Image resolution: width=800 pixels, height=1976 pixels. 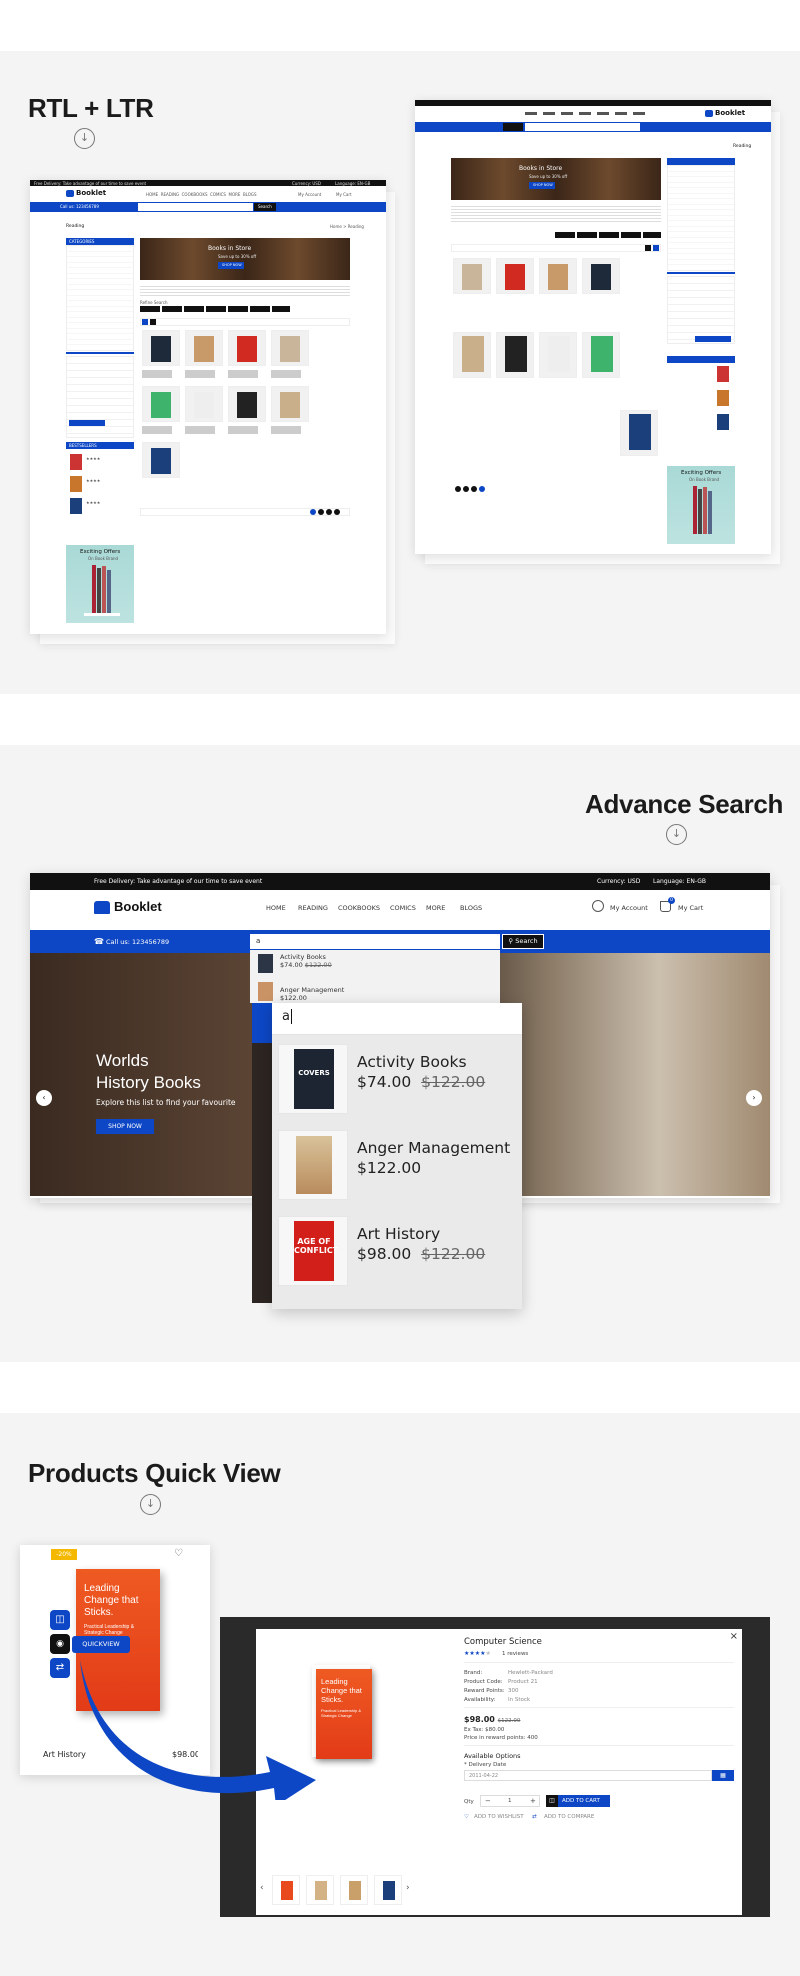 What do you see at coordinates (552, 1801) in the screenshot?
I see `cart-icon: ◫` at bounding box center [552, 1801].